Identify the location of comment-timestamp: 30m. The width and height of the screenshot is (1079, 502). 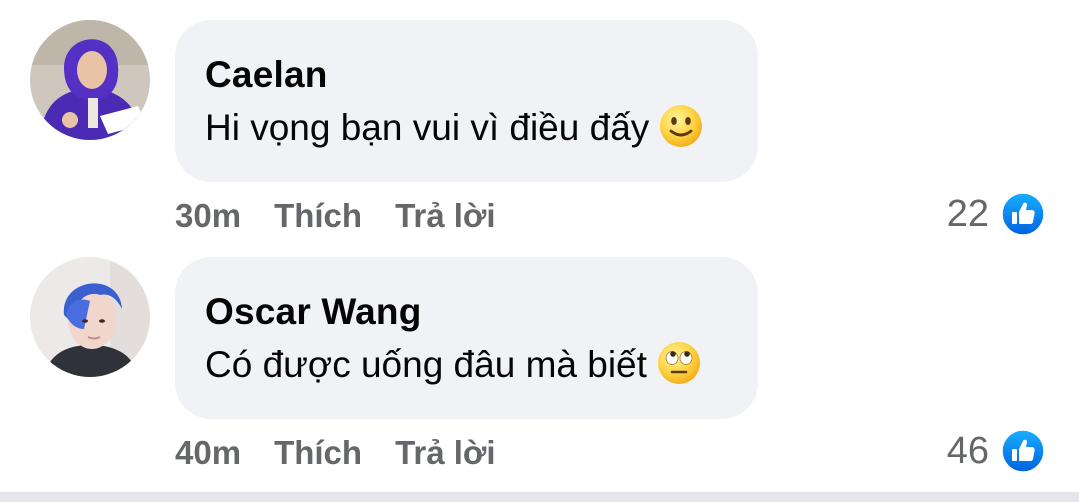
(208, 216).